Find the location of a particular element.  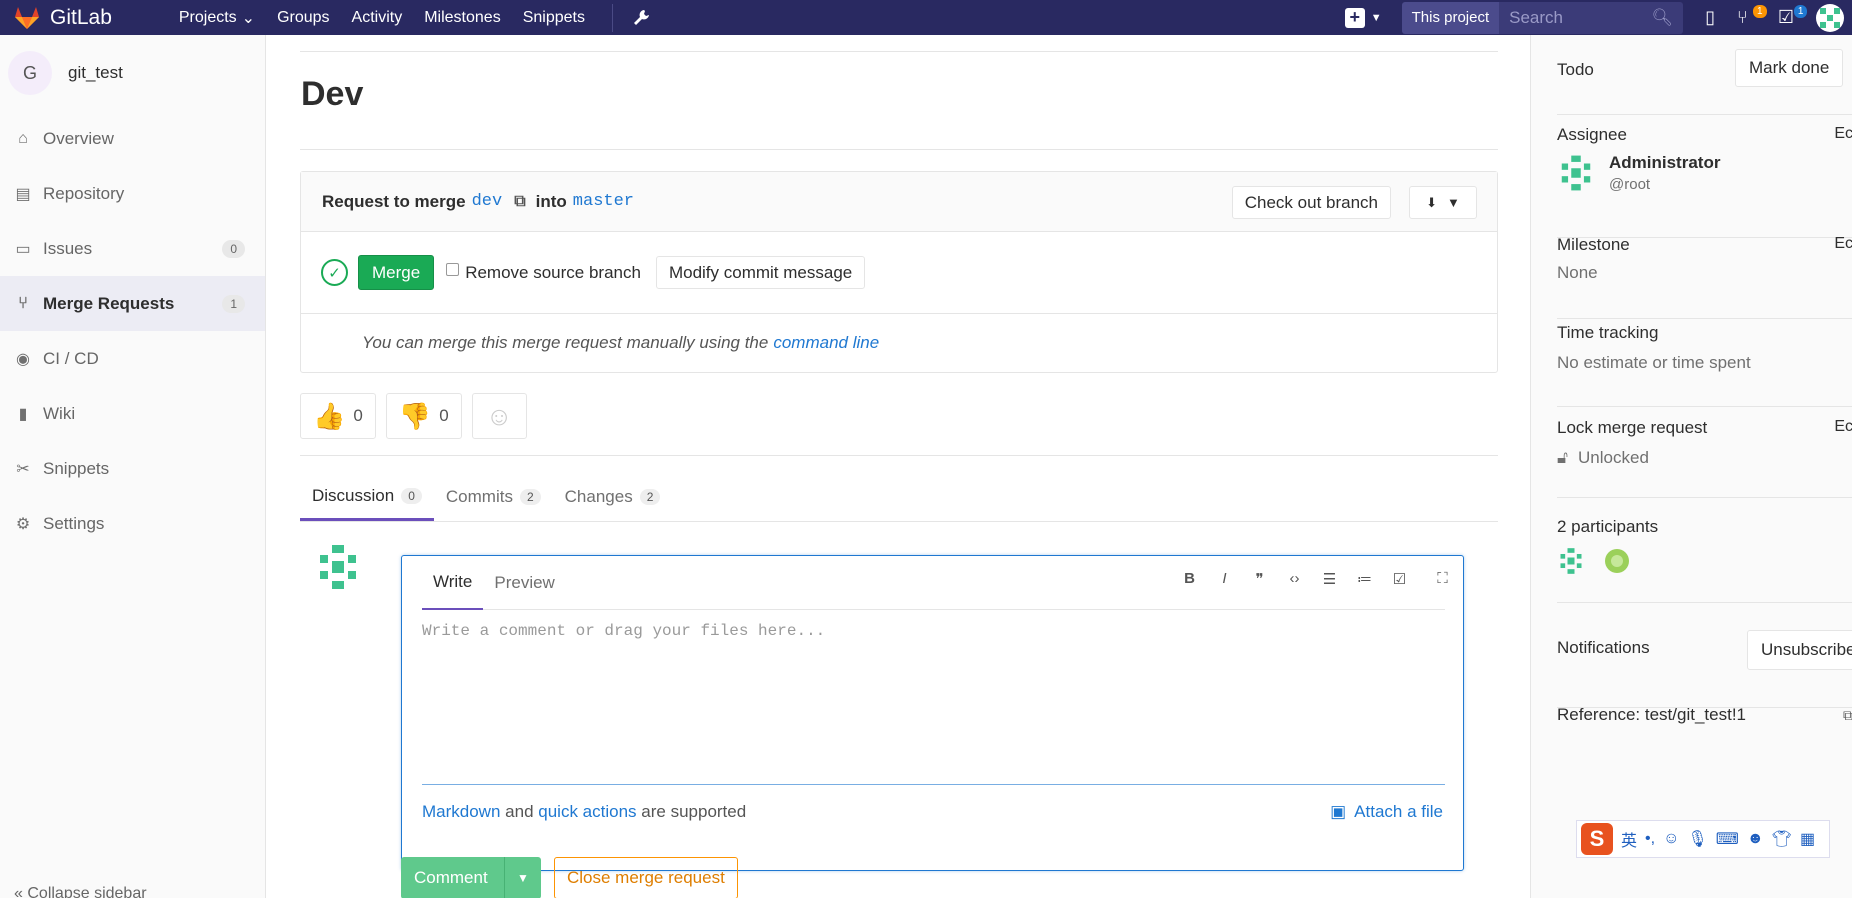

rocket-icon: ◉ is located at coordinates (23, 359).